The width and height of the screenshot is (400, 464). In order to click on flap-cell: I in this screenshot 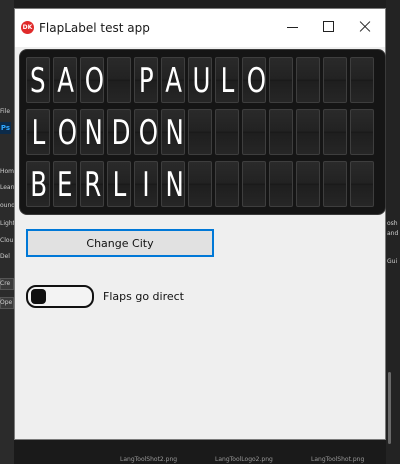, I will do `click(146, 184)`.